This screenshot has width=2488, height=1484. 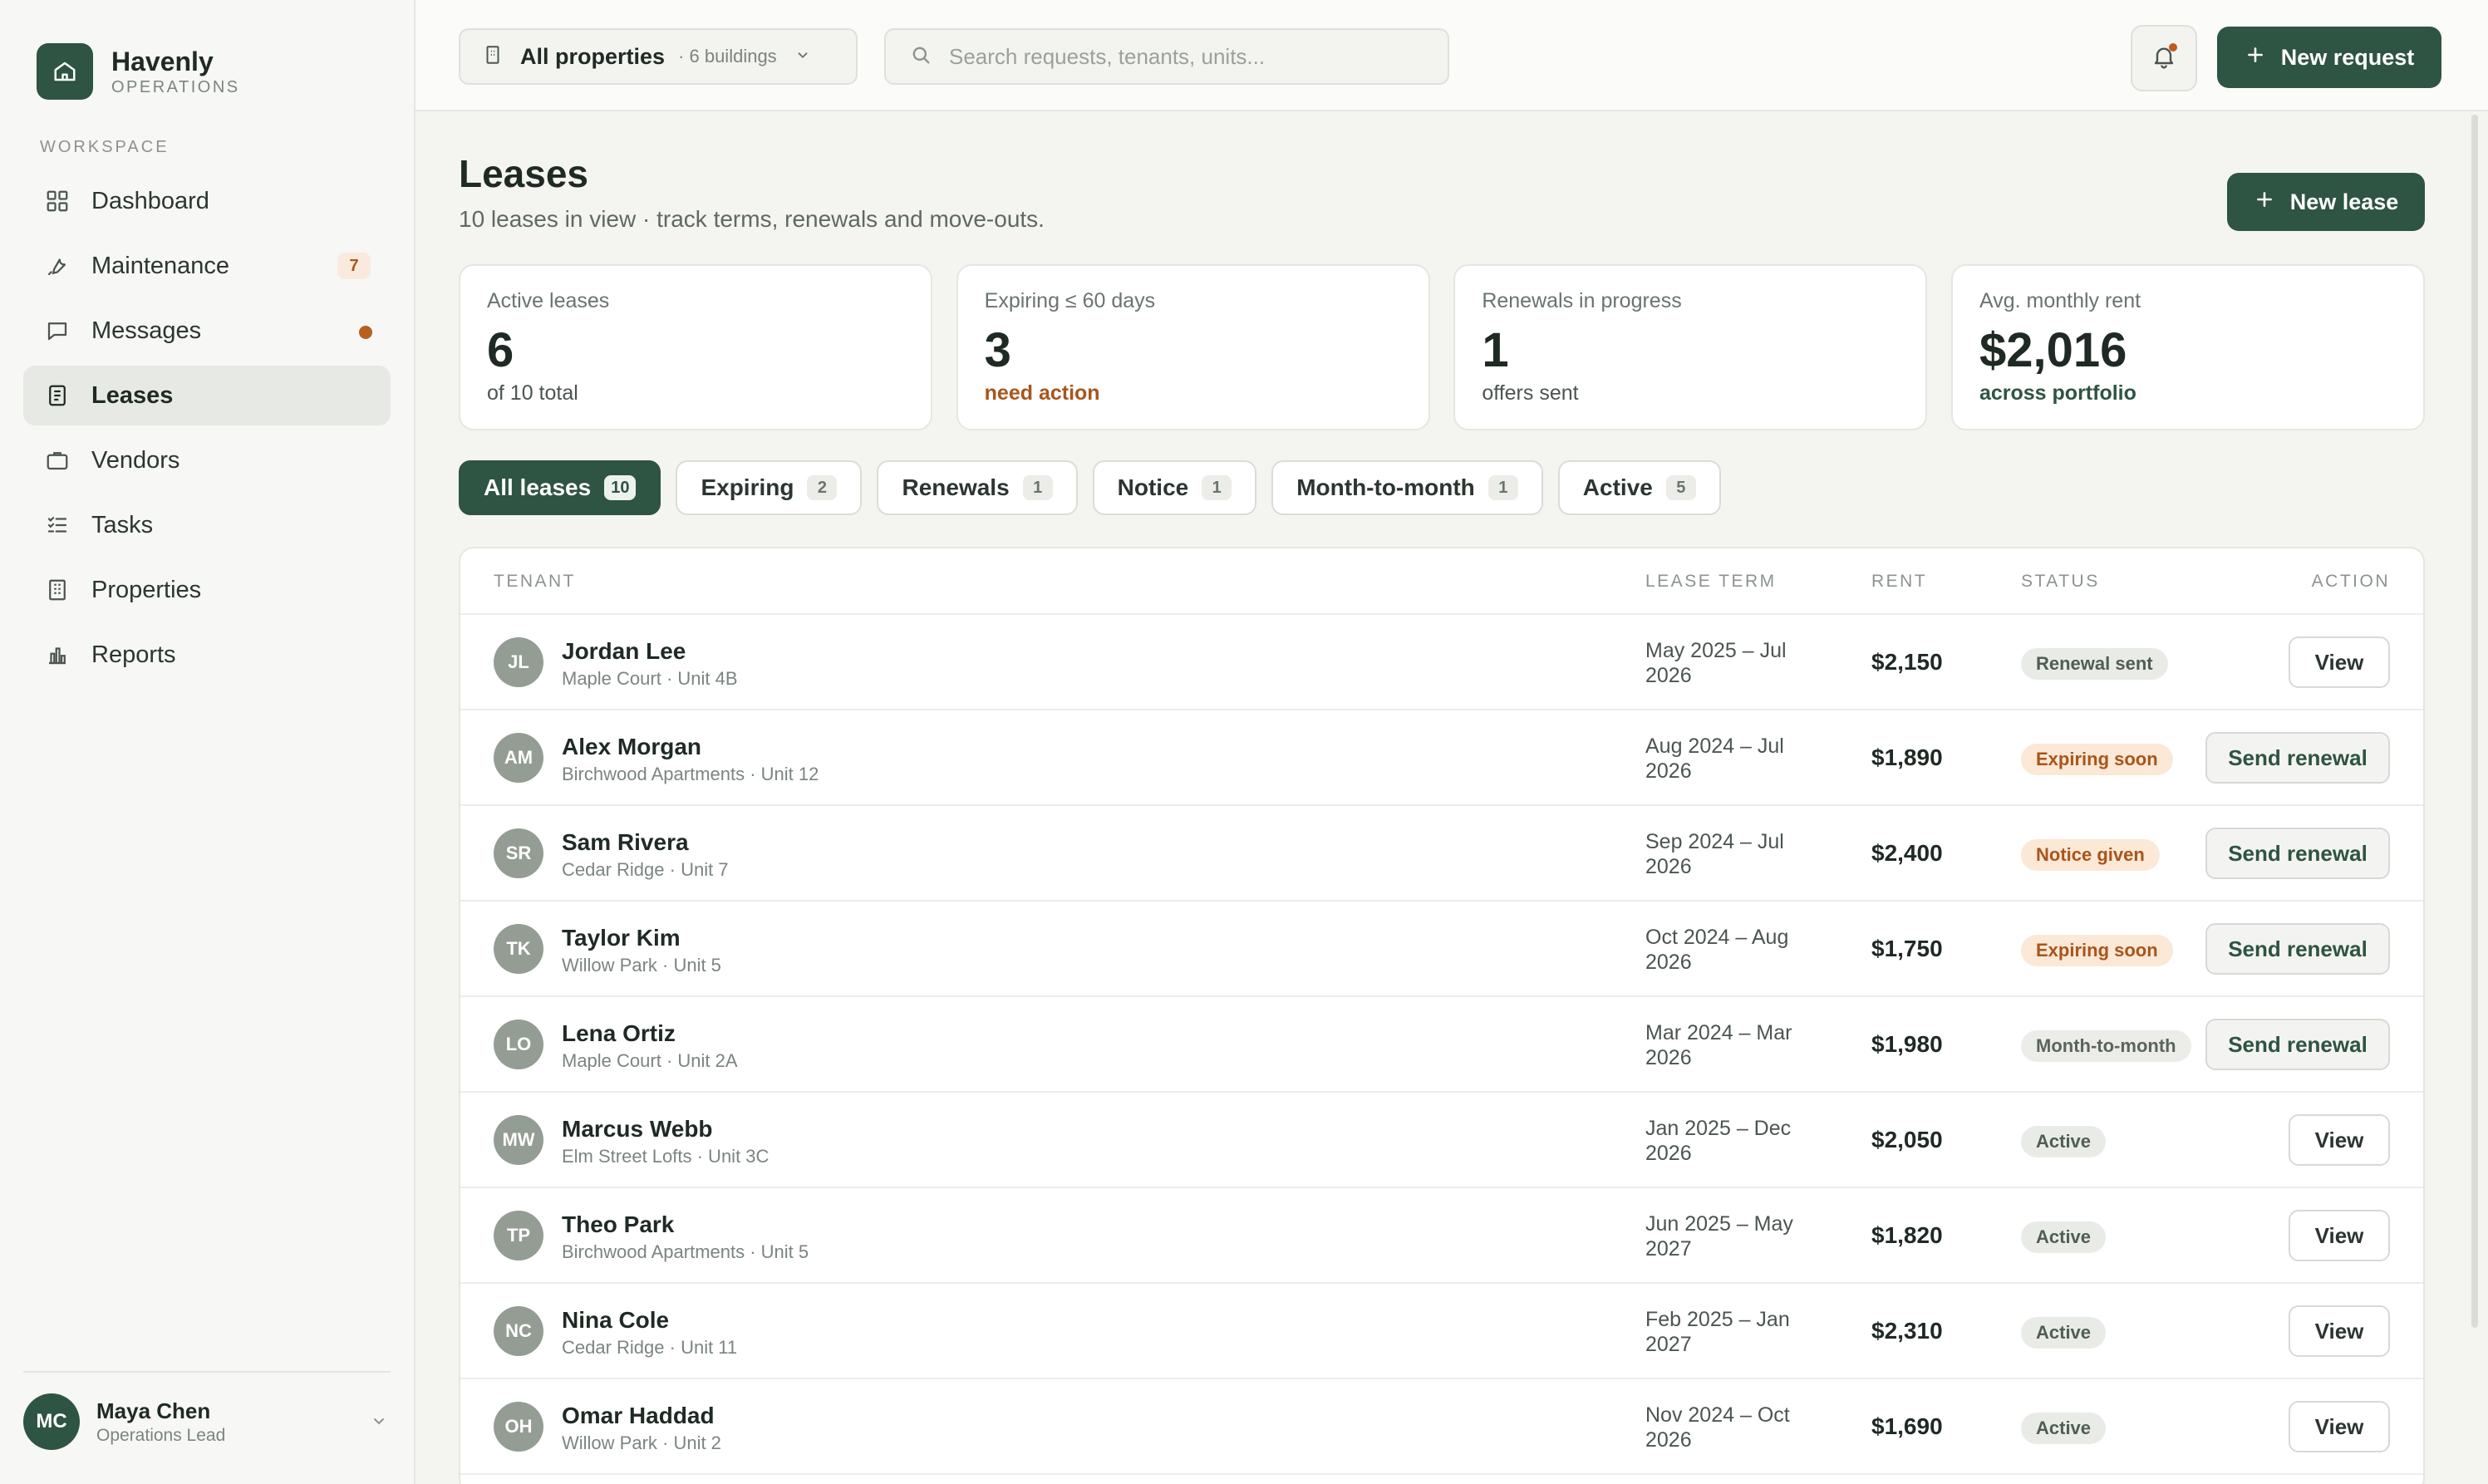 I want to click on lease-term-end-year: 2027, so click(x=1668, y=1248).